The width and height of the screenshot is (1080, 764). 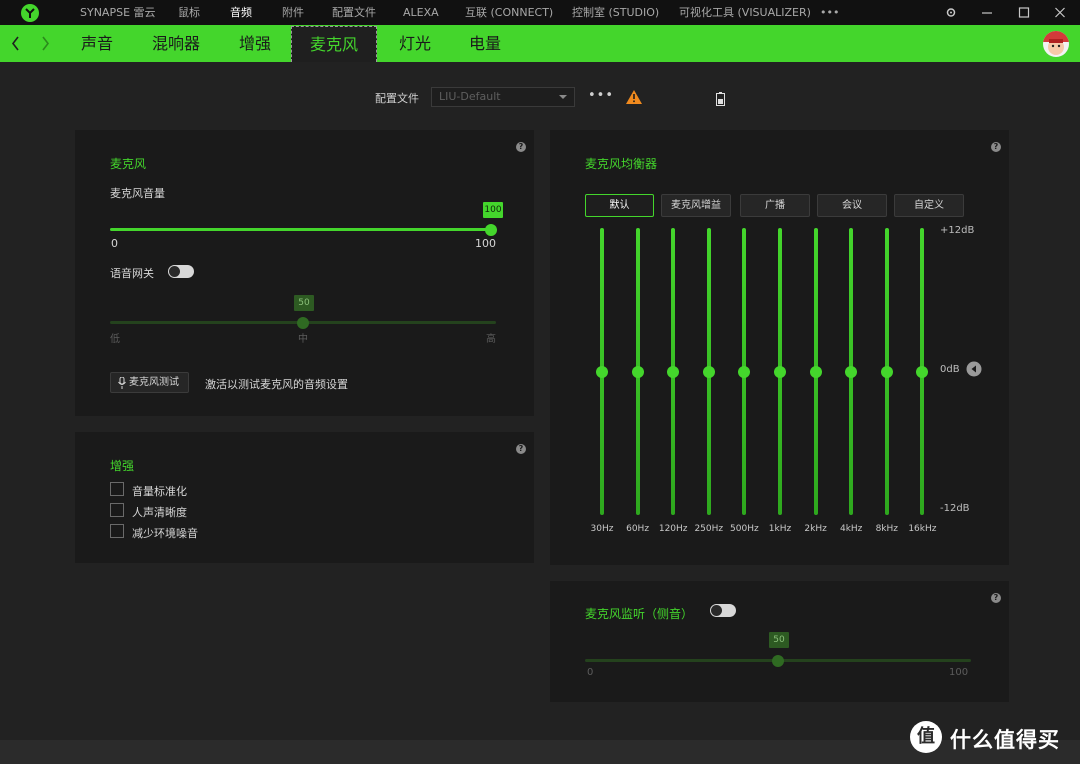 I want to click on mic-volume-thumb, so click(x=491, y=230).